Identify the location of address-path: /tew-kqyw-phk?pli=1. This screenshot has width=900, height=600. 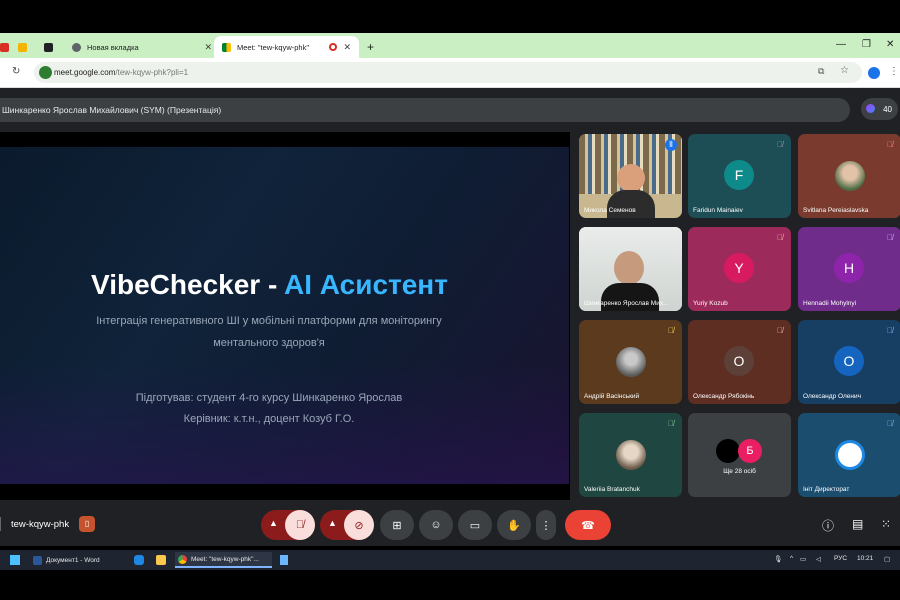
(152, 72).